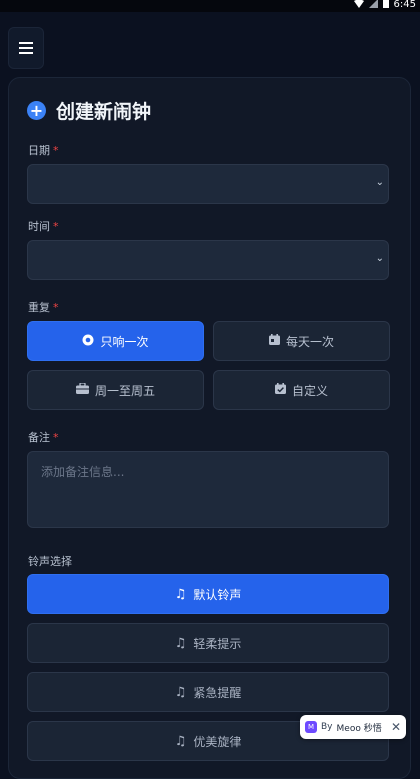  Describe the element at coordinates (373, 5) in the screenshot. I see `signal-icon` at that location.